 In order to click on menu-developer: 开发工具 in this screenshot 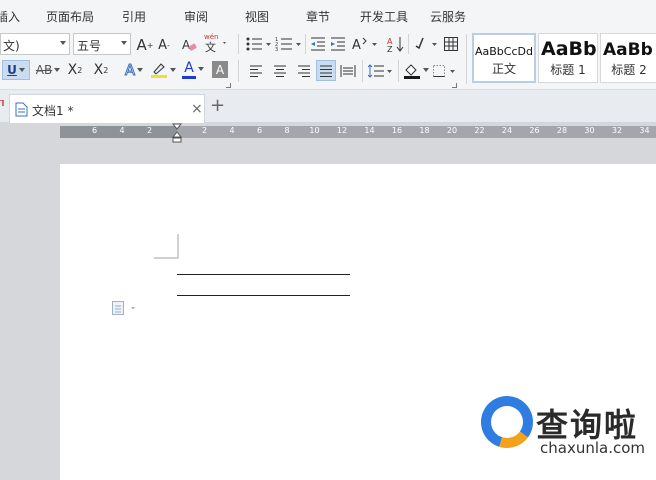, I will do `click(384, 16)`.